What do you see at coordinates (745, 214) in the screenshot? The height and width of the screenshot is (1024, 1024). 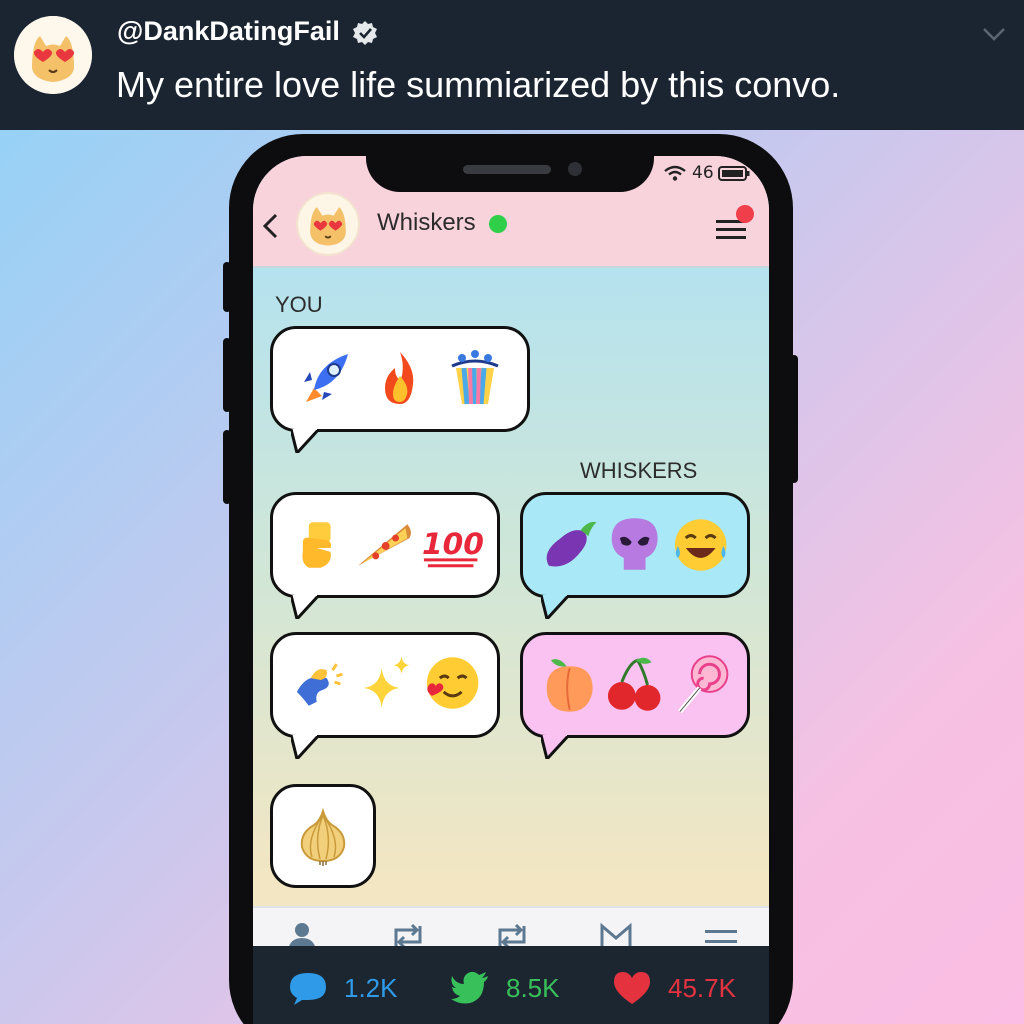 I see `notification-dot` at bounding box center [745, 214].